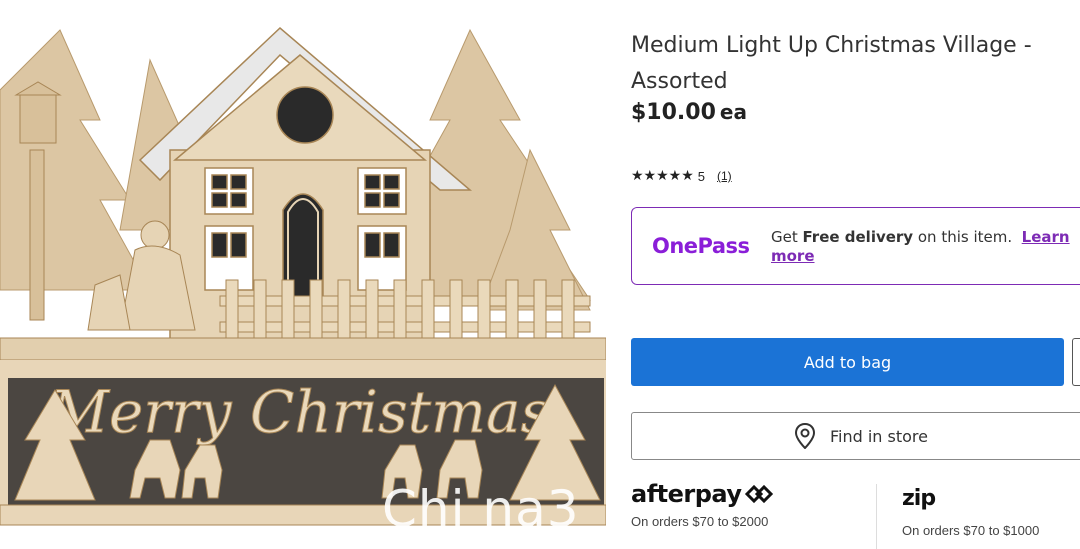 Image resolution: width=1080 pixels, height=549 pixels. Describe the element at coordinates (700, 521) in the screenshot. I see `afterpay-terms: On orders $70 to $2000` at that location.